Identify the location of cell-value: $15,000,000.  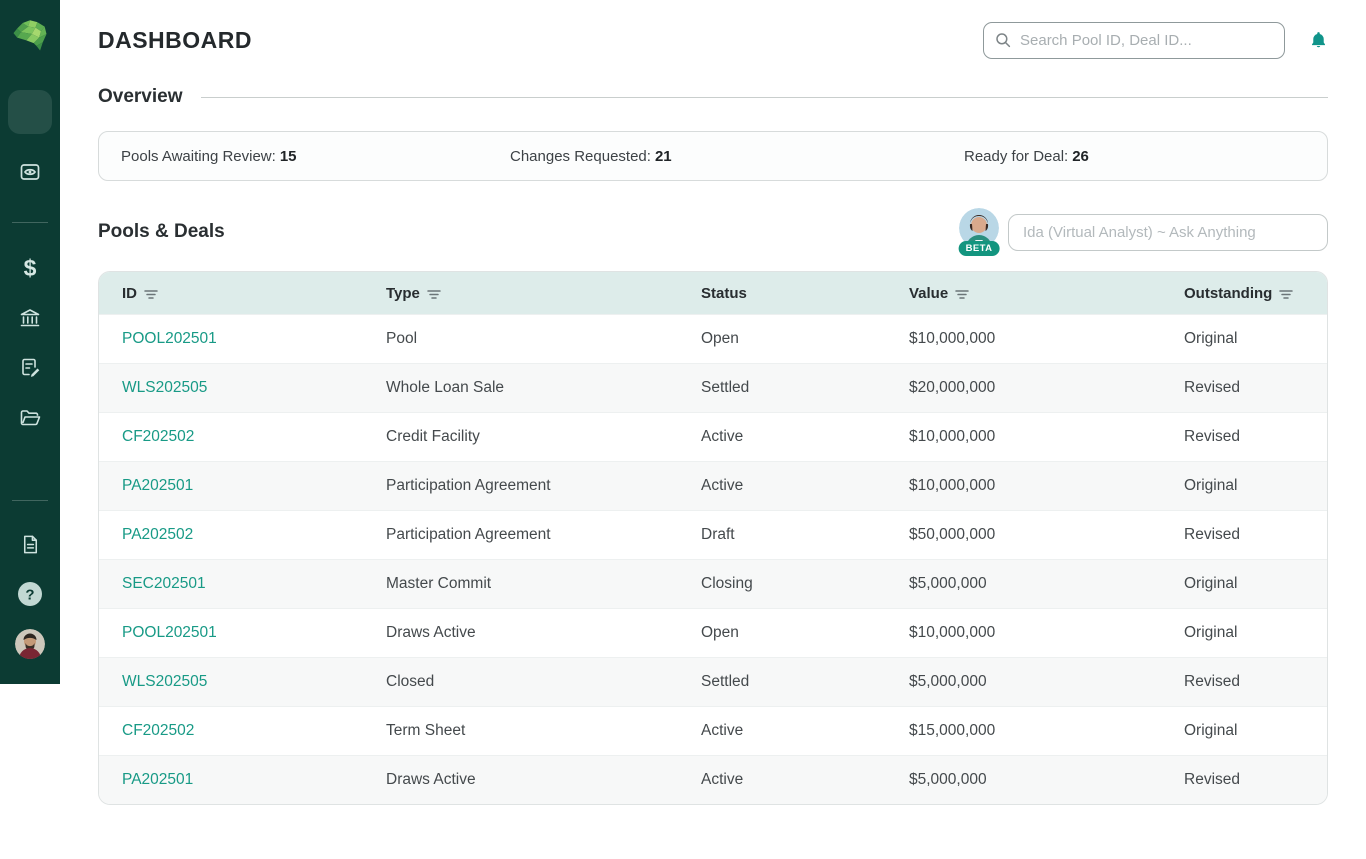
(952, 730).